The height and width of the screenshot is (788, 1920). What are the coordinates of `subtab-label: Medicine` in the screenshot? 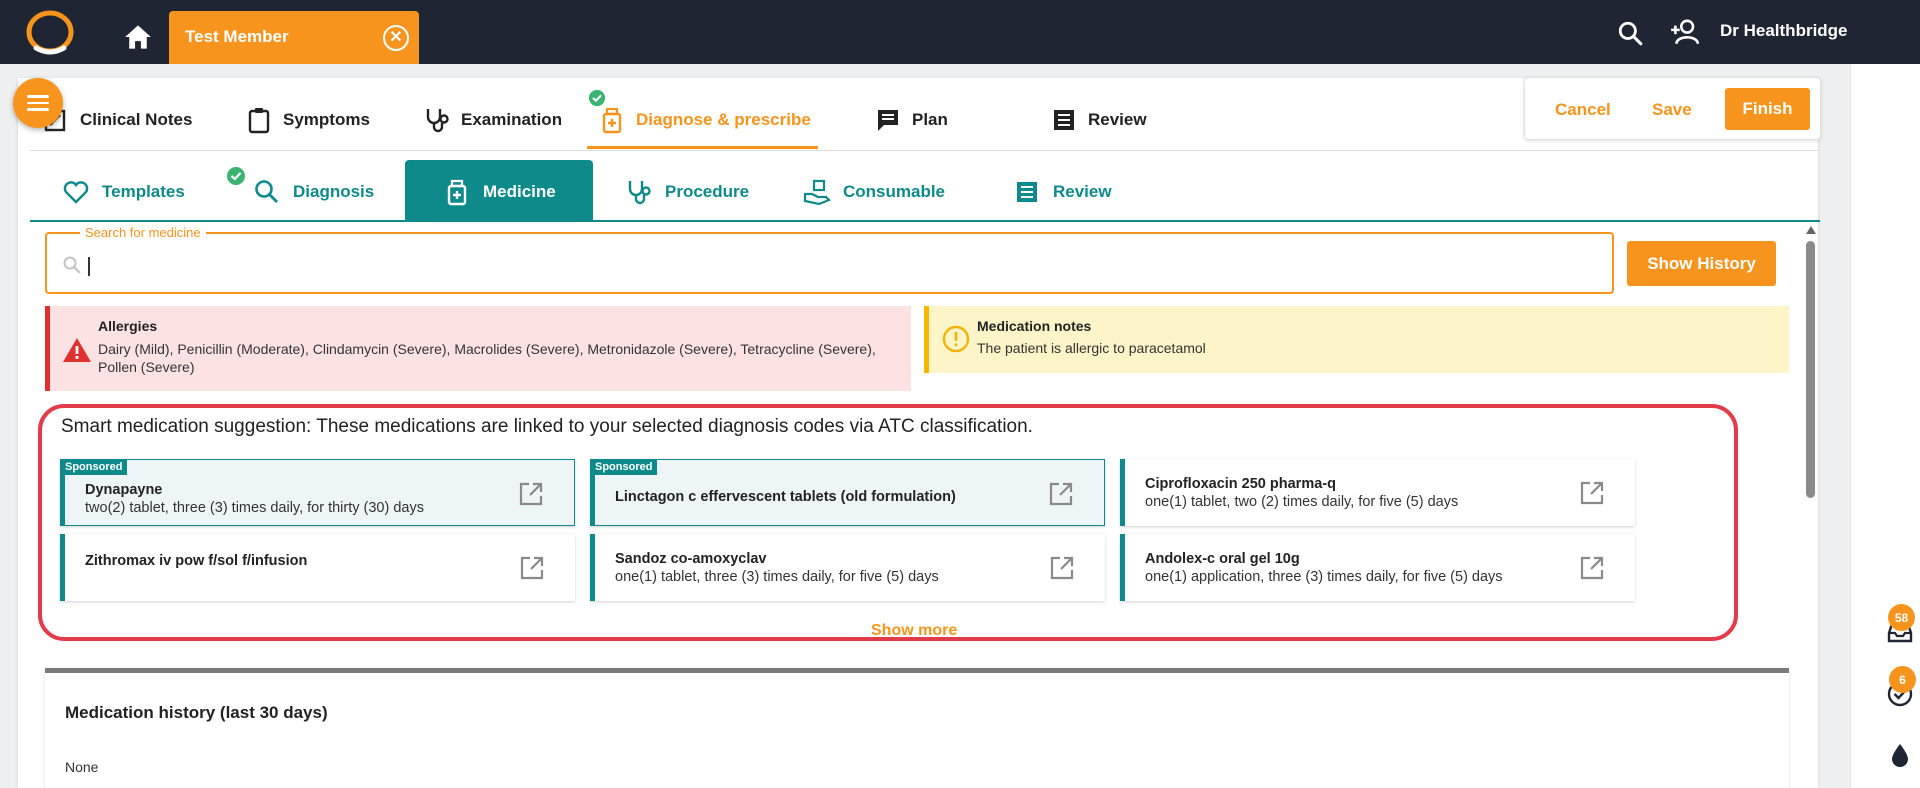 It's located at (519, 191).